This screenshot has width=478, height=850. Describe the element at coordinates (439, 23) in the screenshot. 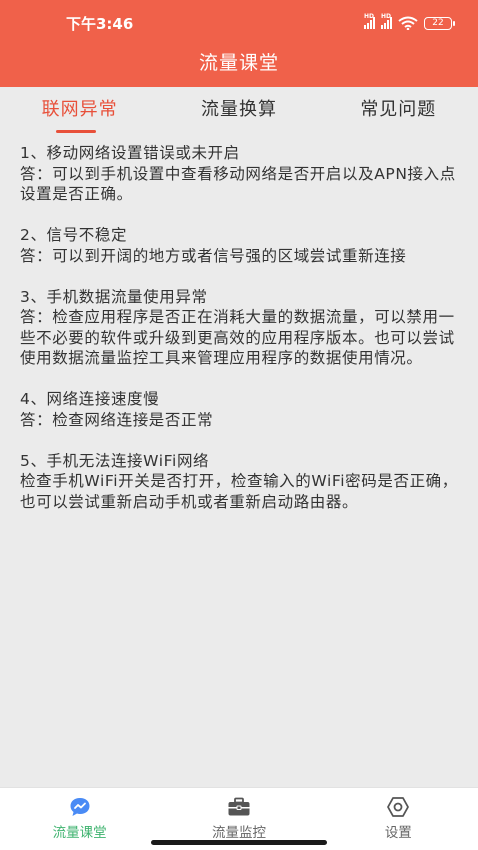

I see `battery-icon: 22` at that location.